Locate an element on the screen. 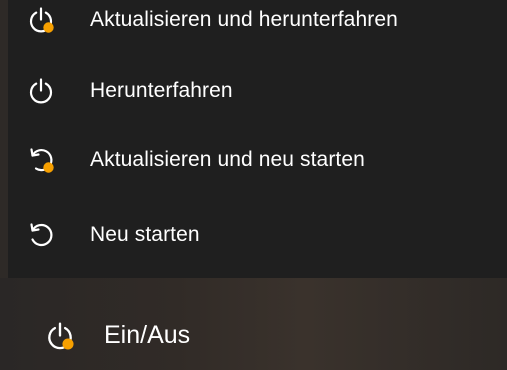  menu-item-label: Herunterfahren is located at coordinates (161, 90).